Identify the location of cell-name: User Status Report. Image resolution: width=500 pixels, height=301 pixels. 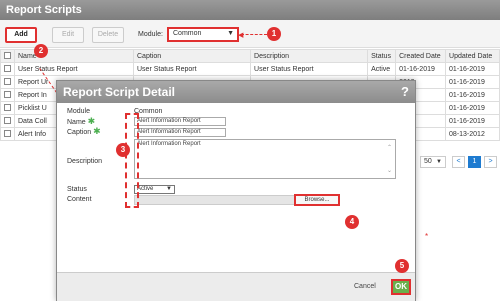
(74, 69).